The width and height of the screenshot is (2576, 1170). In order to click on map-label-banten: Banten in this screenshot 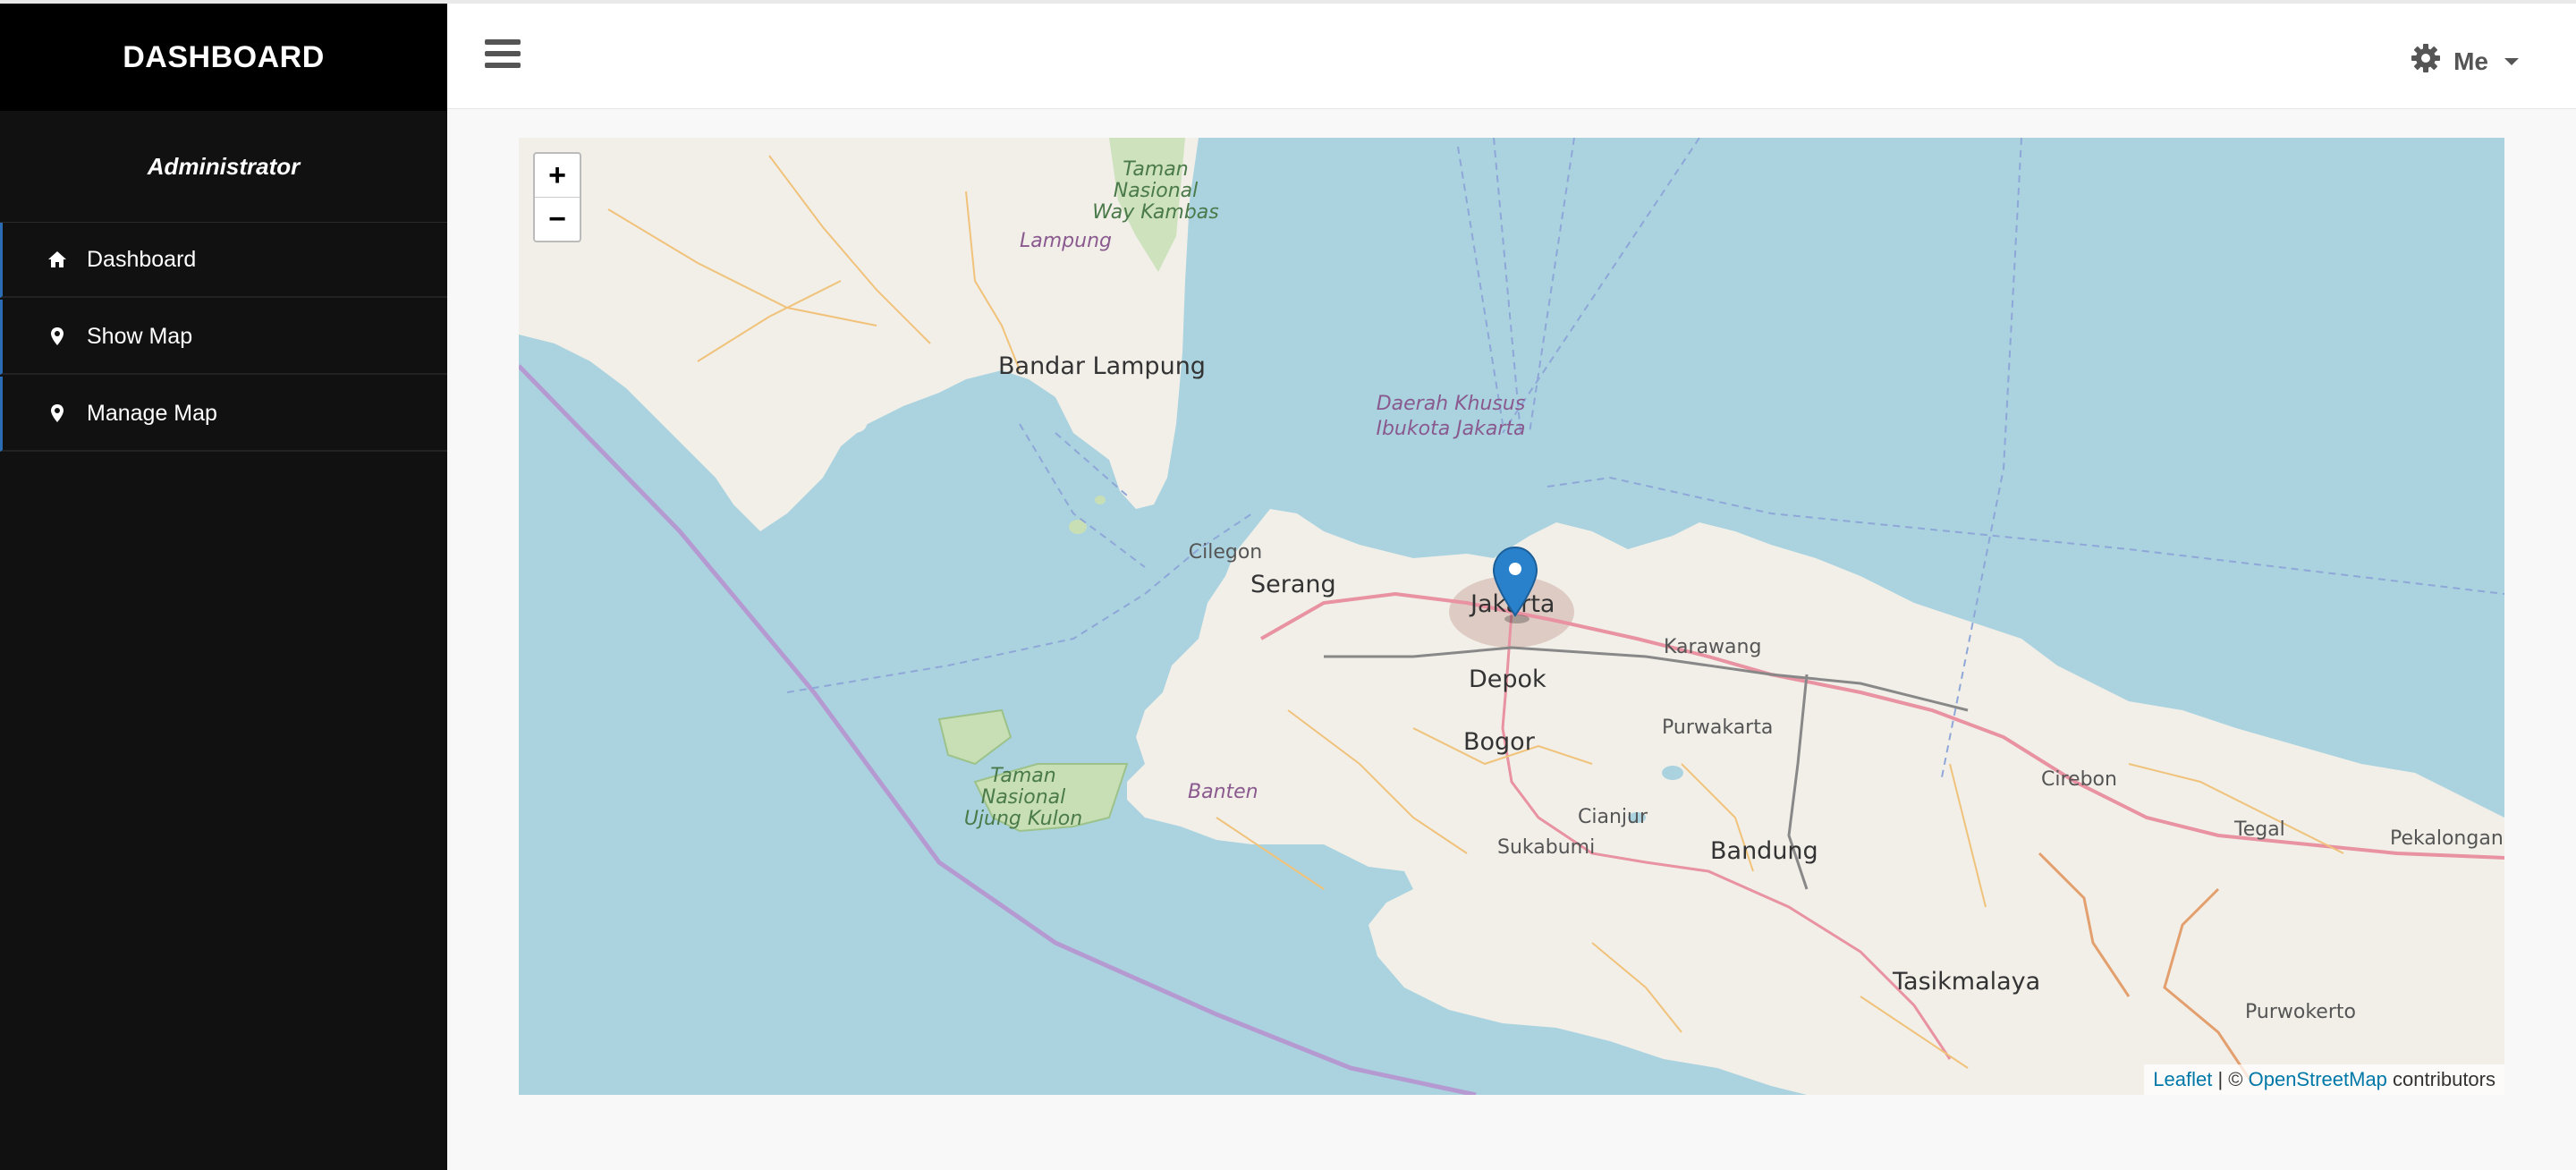, I will do `click(1223, 792)`.